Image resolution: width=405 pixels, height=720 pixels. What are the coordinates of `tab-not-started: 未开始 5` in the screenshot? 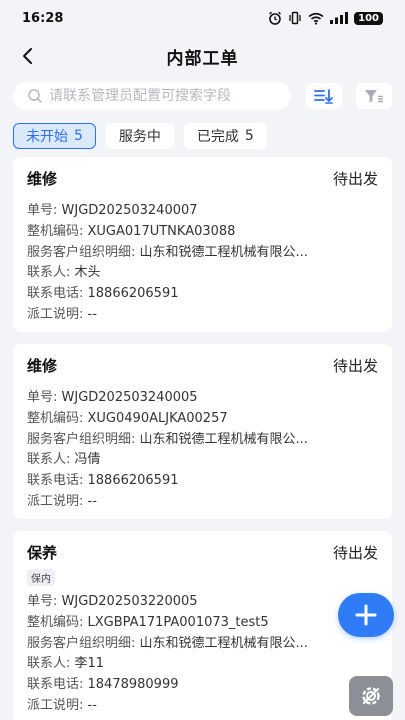 It's located at (54, 136).